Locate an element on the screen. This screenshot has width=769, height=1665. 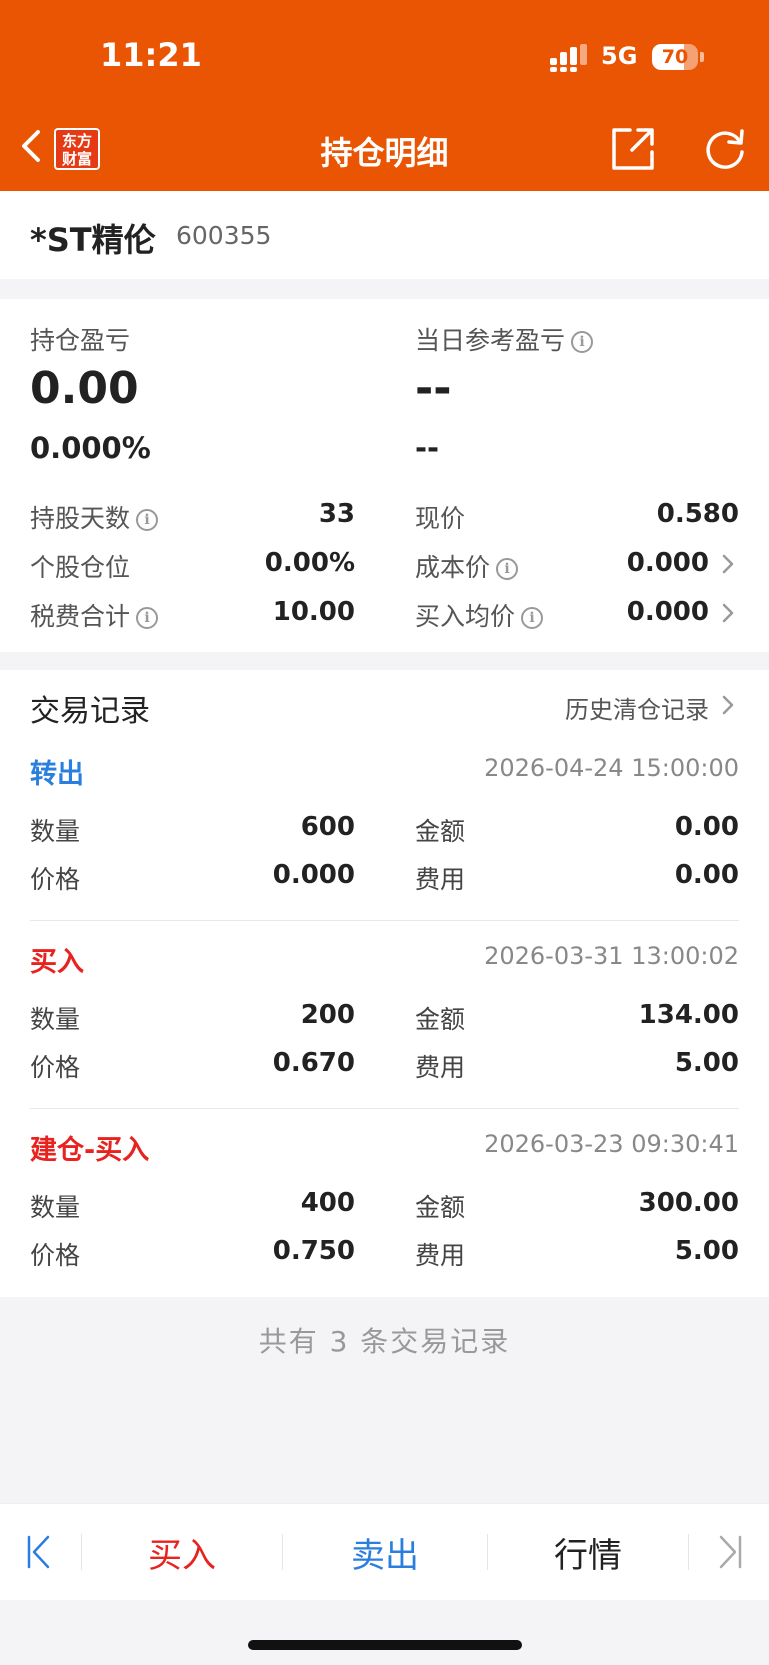
position-ratio-value: 0.00% is located at coordinates (309, 563).